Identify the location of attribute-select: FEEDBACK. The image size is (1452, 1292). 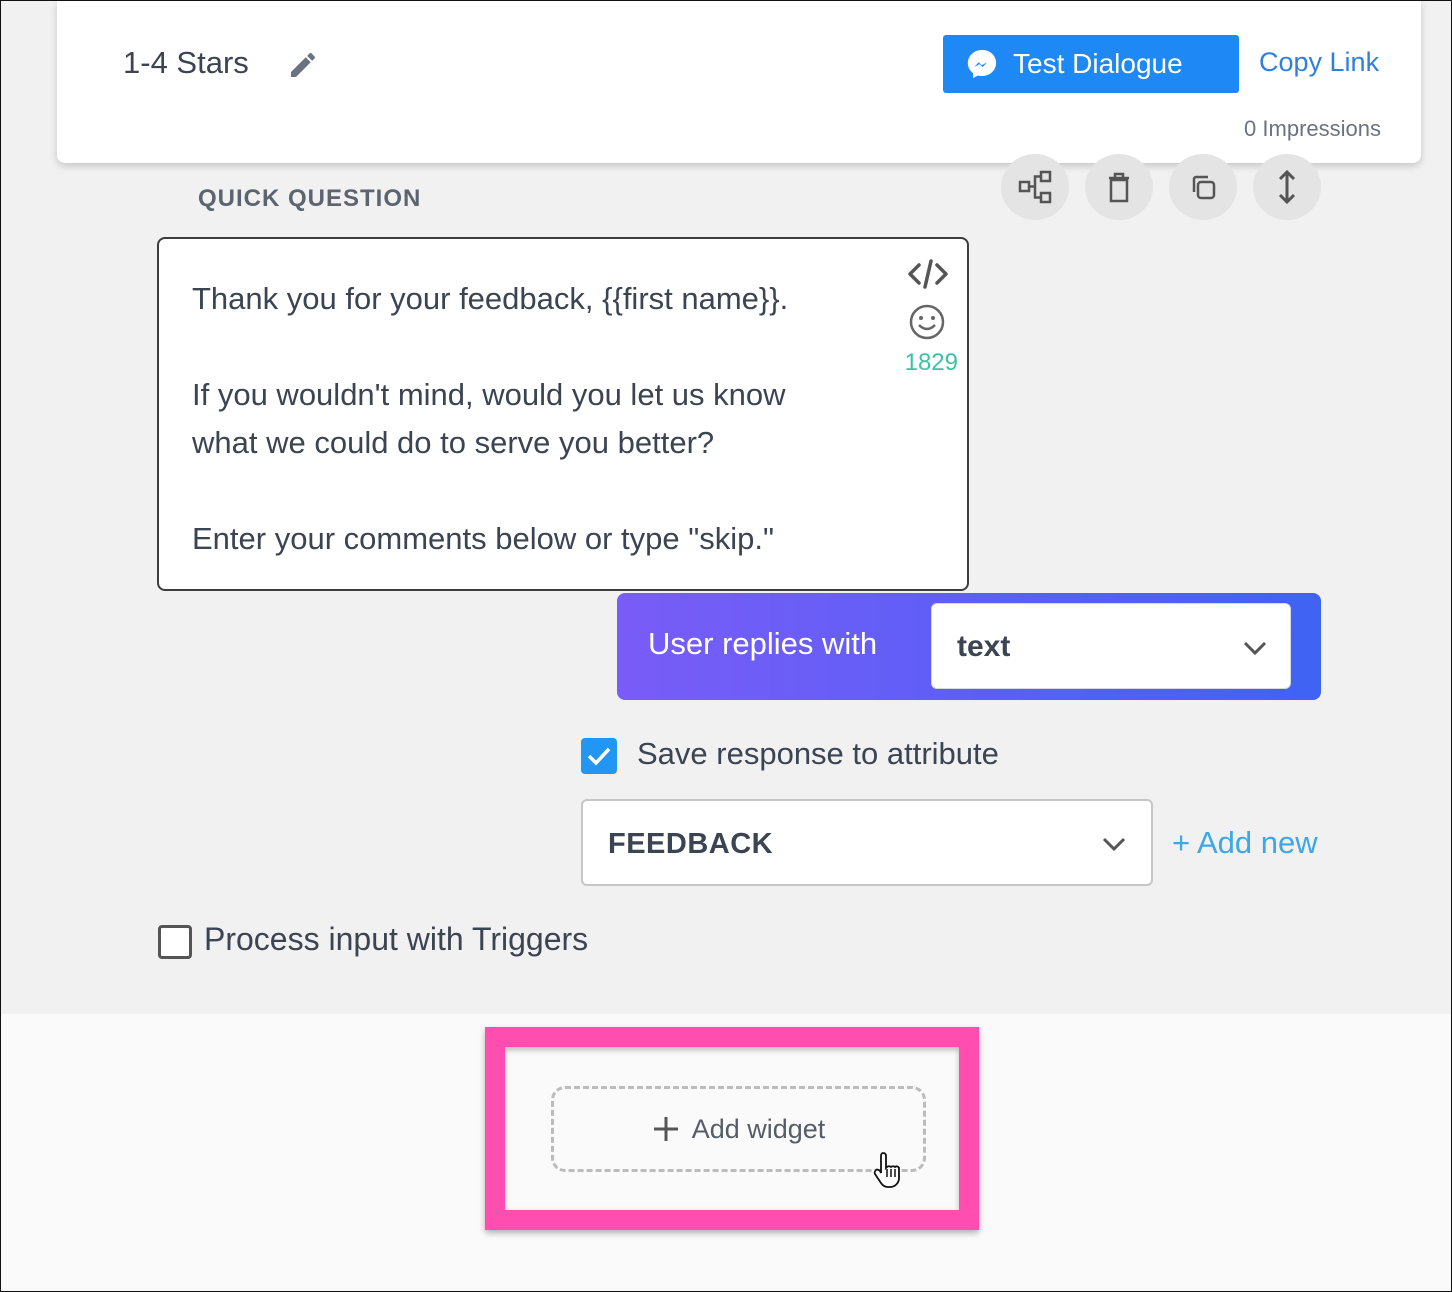
(867, 842).